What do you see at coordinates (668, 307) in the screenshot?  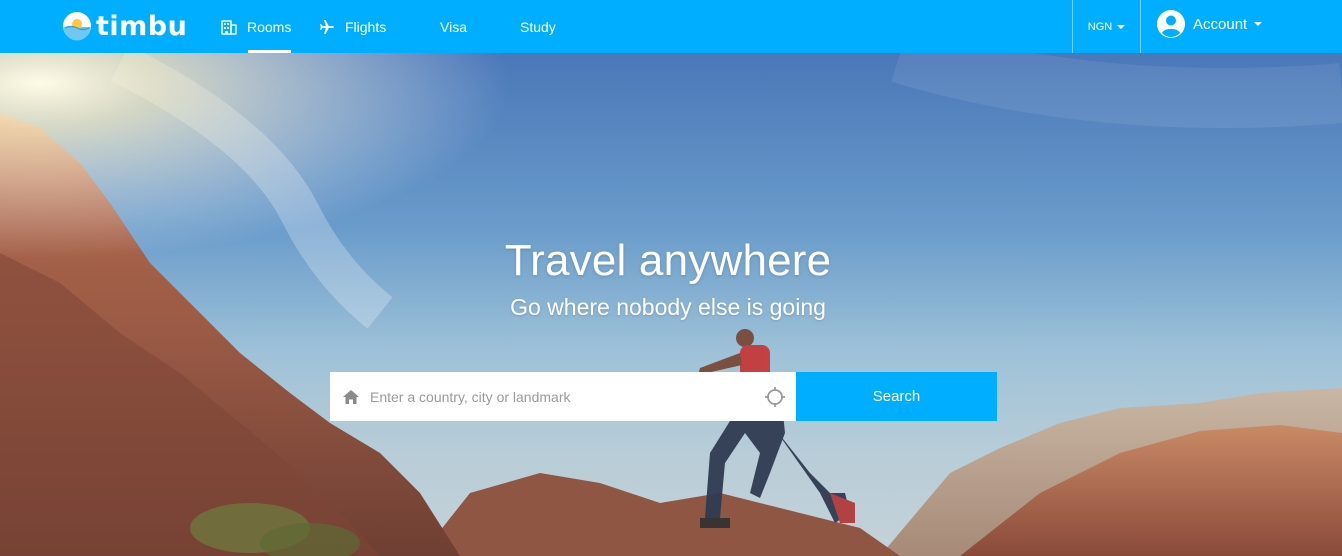 I see `hero-subtitle: Go where nobody else is going` at bounding box center [668, 307].